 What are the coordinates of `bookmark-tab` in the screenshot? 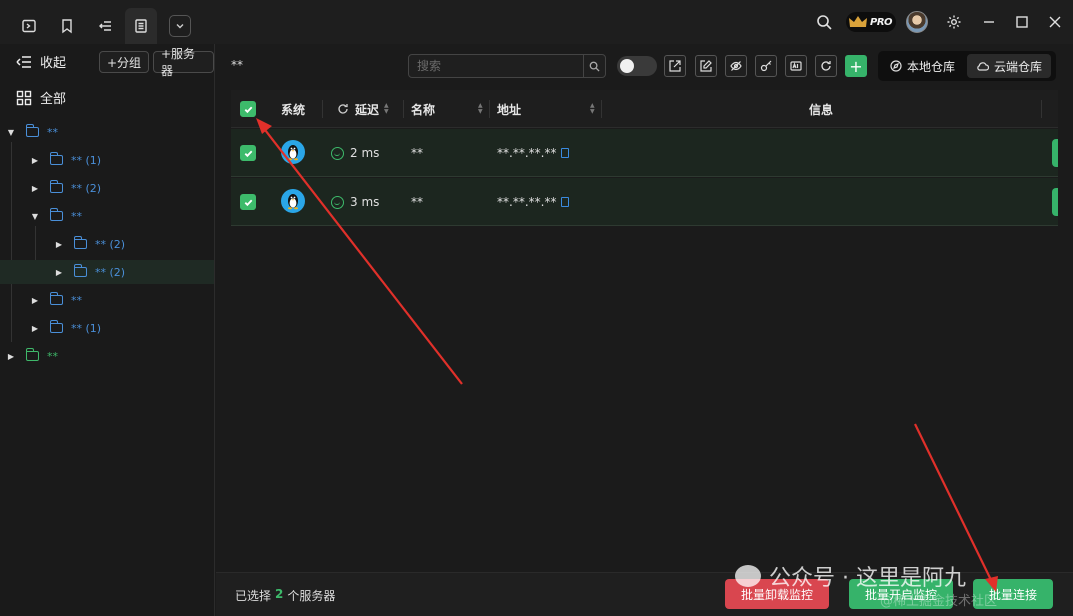 It's located at (67, 26).